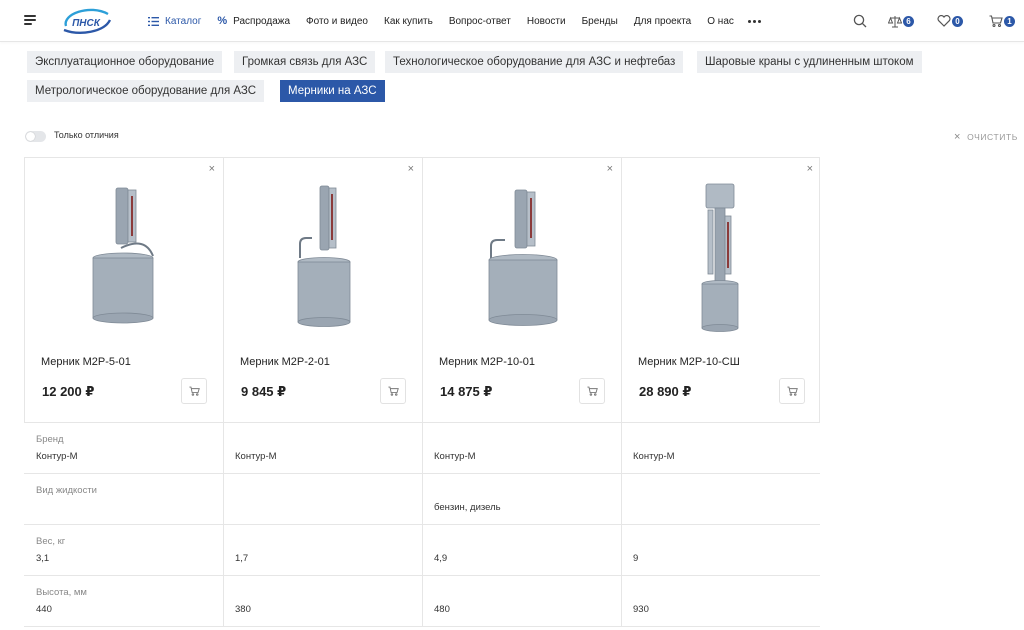  Describe the element at coordinates (487, 362) in the screenshot. I see `product-name: Мерник М2Р-10-01` at that location.